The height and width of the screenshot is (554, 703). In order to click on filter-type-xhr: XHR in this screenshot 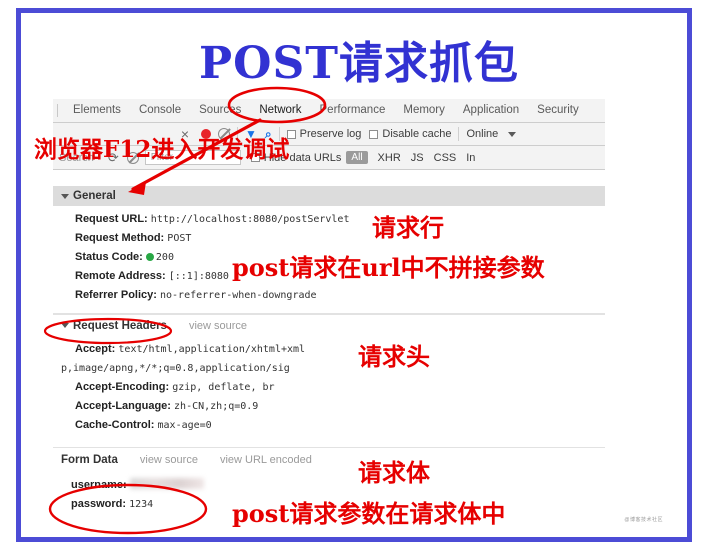, I will do `click(389, 158)`.